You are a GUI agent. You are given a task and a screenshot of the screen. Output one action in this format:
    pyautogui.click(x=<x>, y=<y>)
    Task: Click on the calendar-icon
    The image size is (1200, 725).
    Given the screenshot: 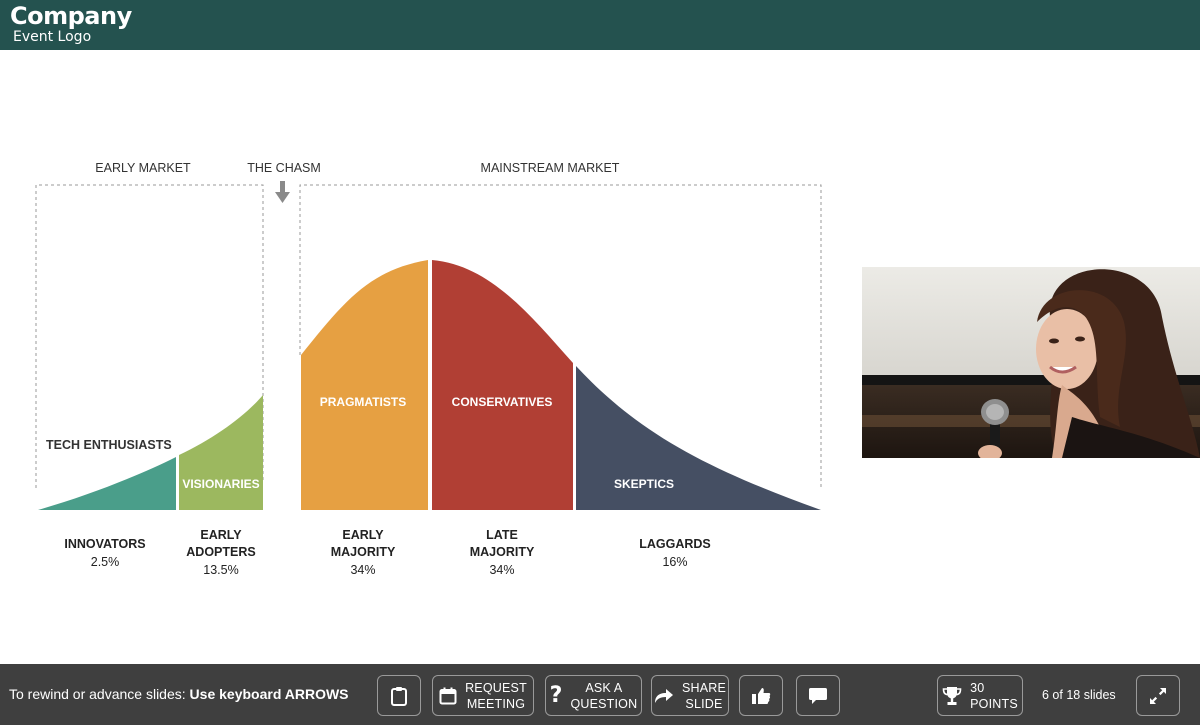 What is the action you would take?
    pyautogui.click(x=448, y=696)
    